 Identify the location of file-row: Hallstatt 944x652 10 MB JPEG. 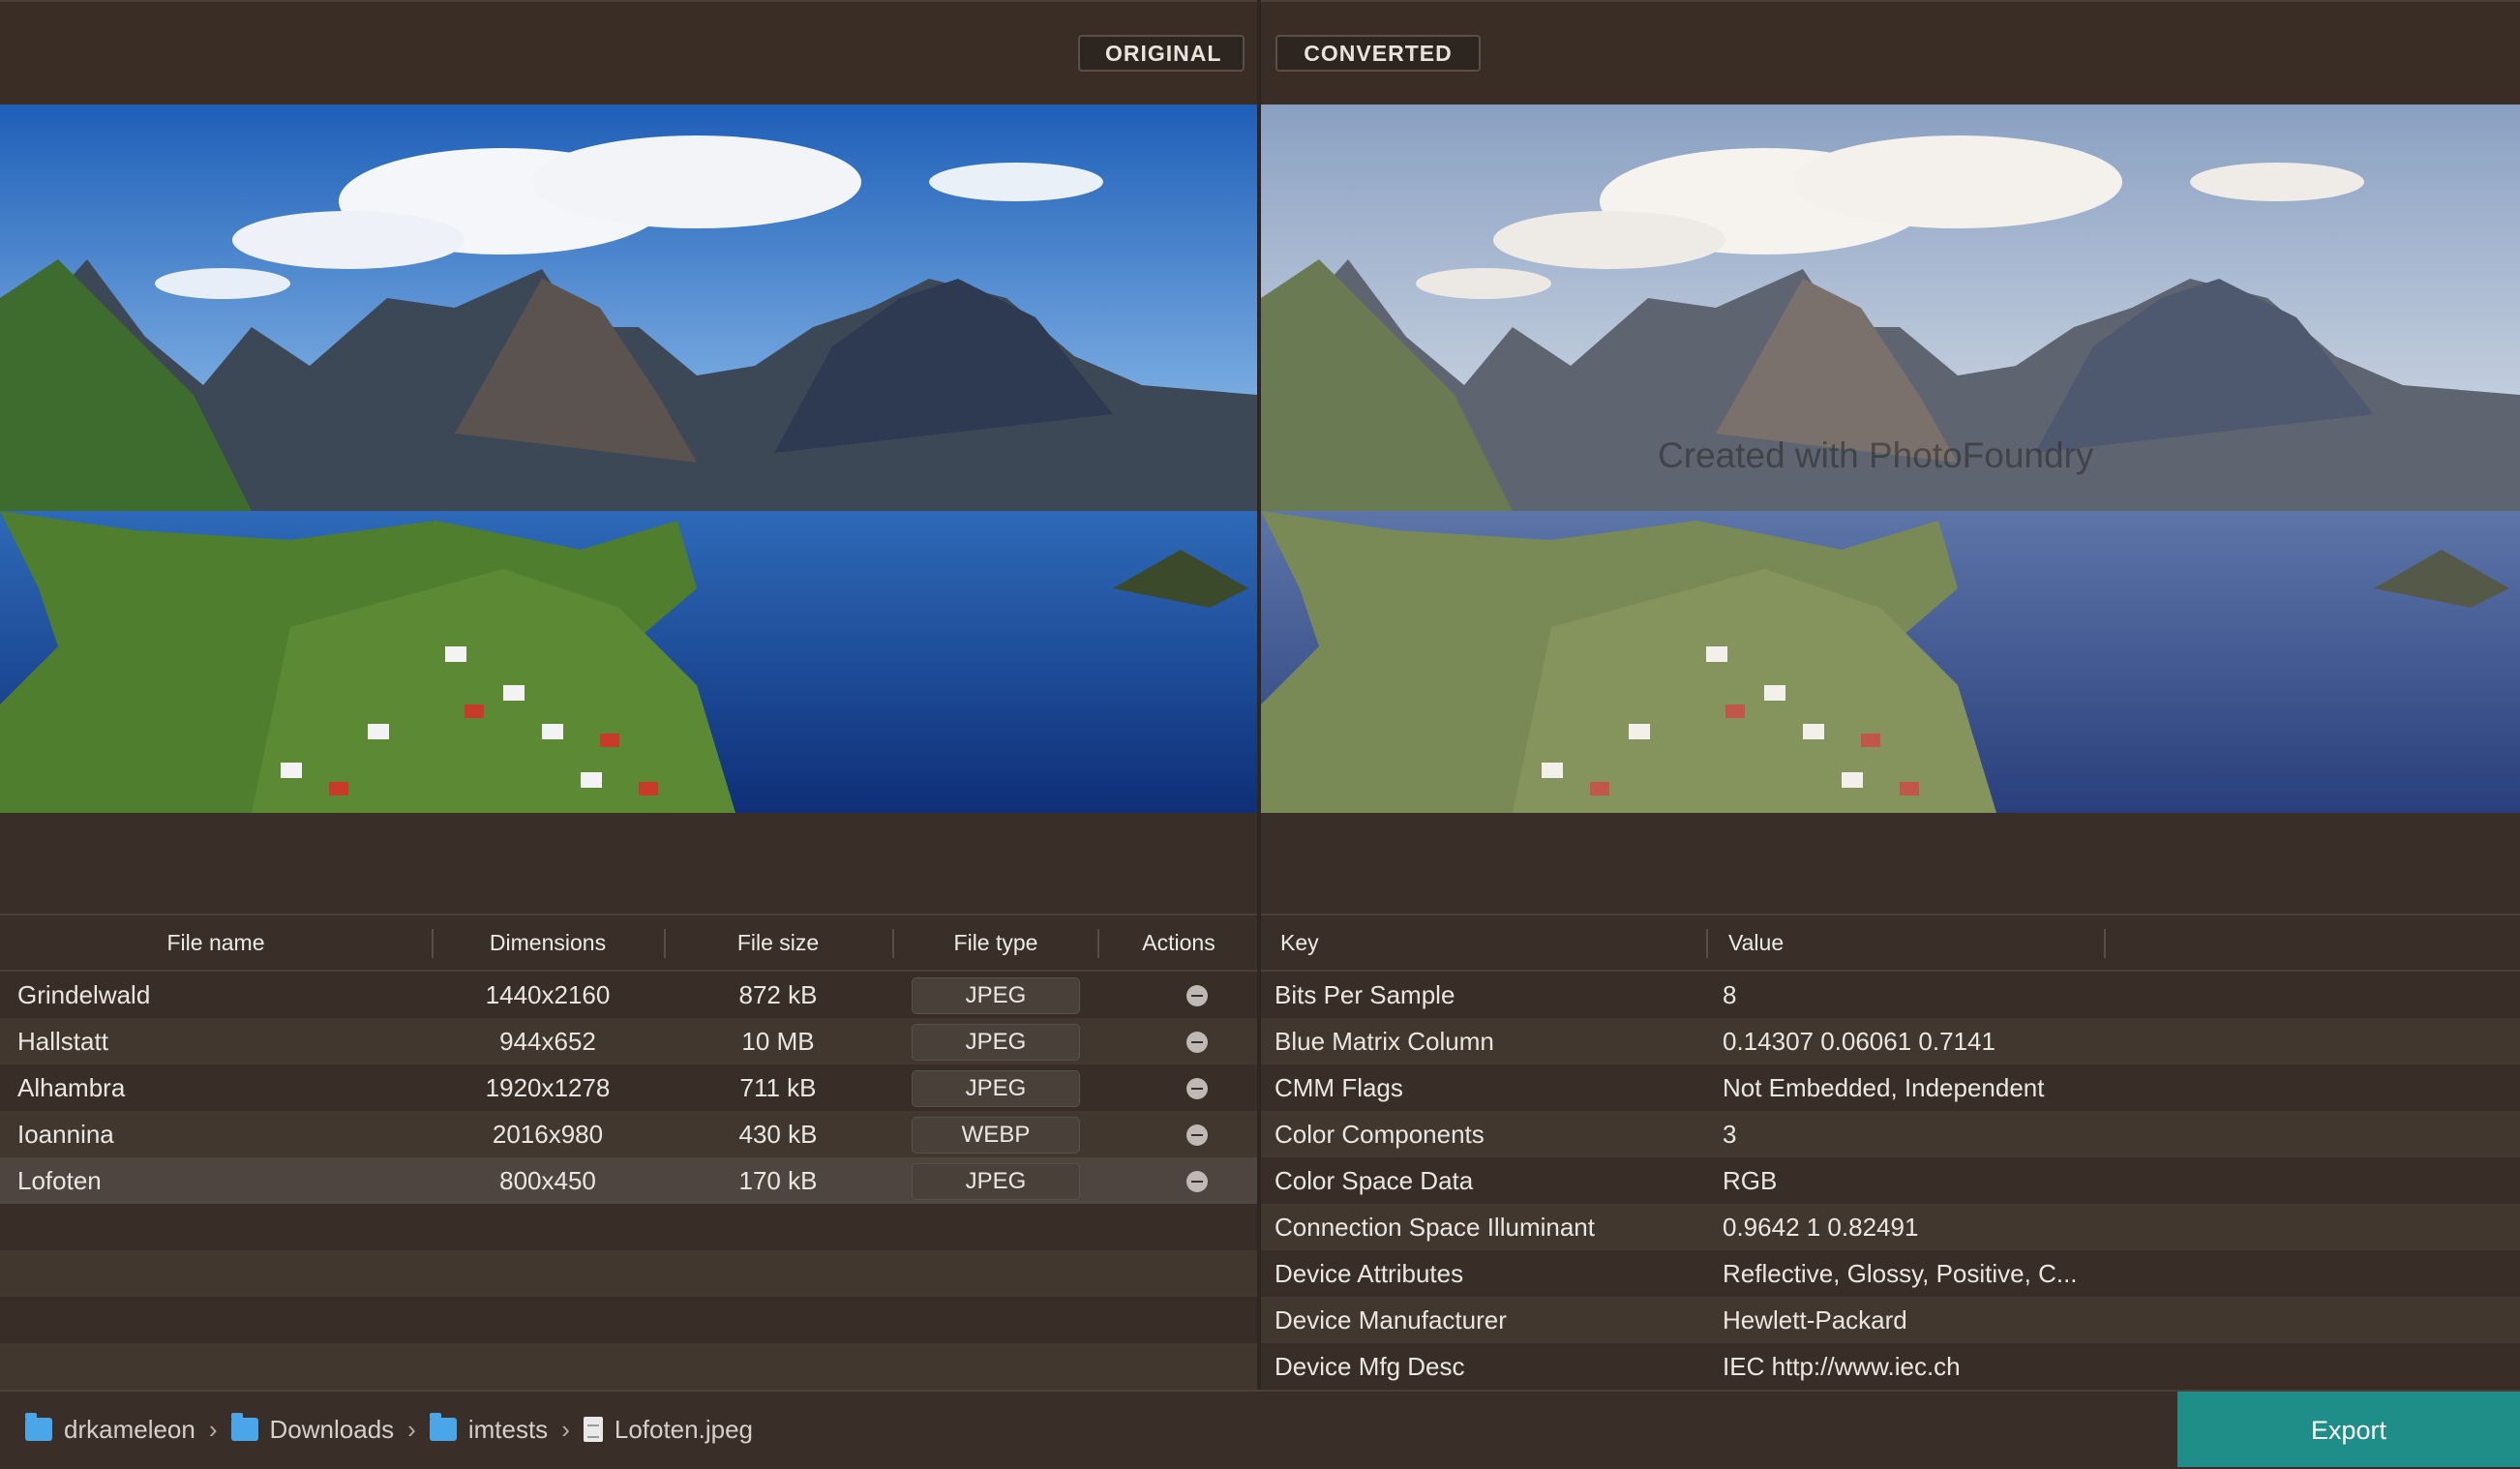
(629, 1041).